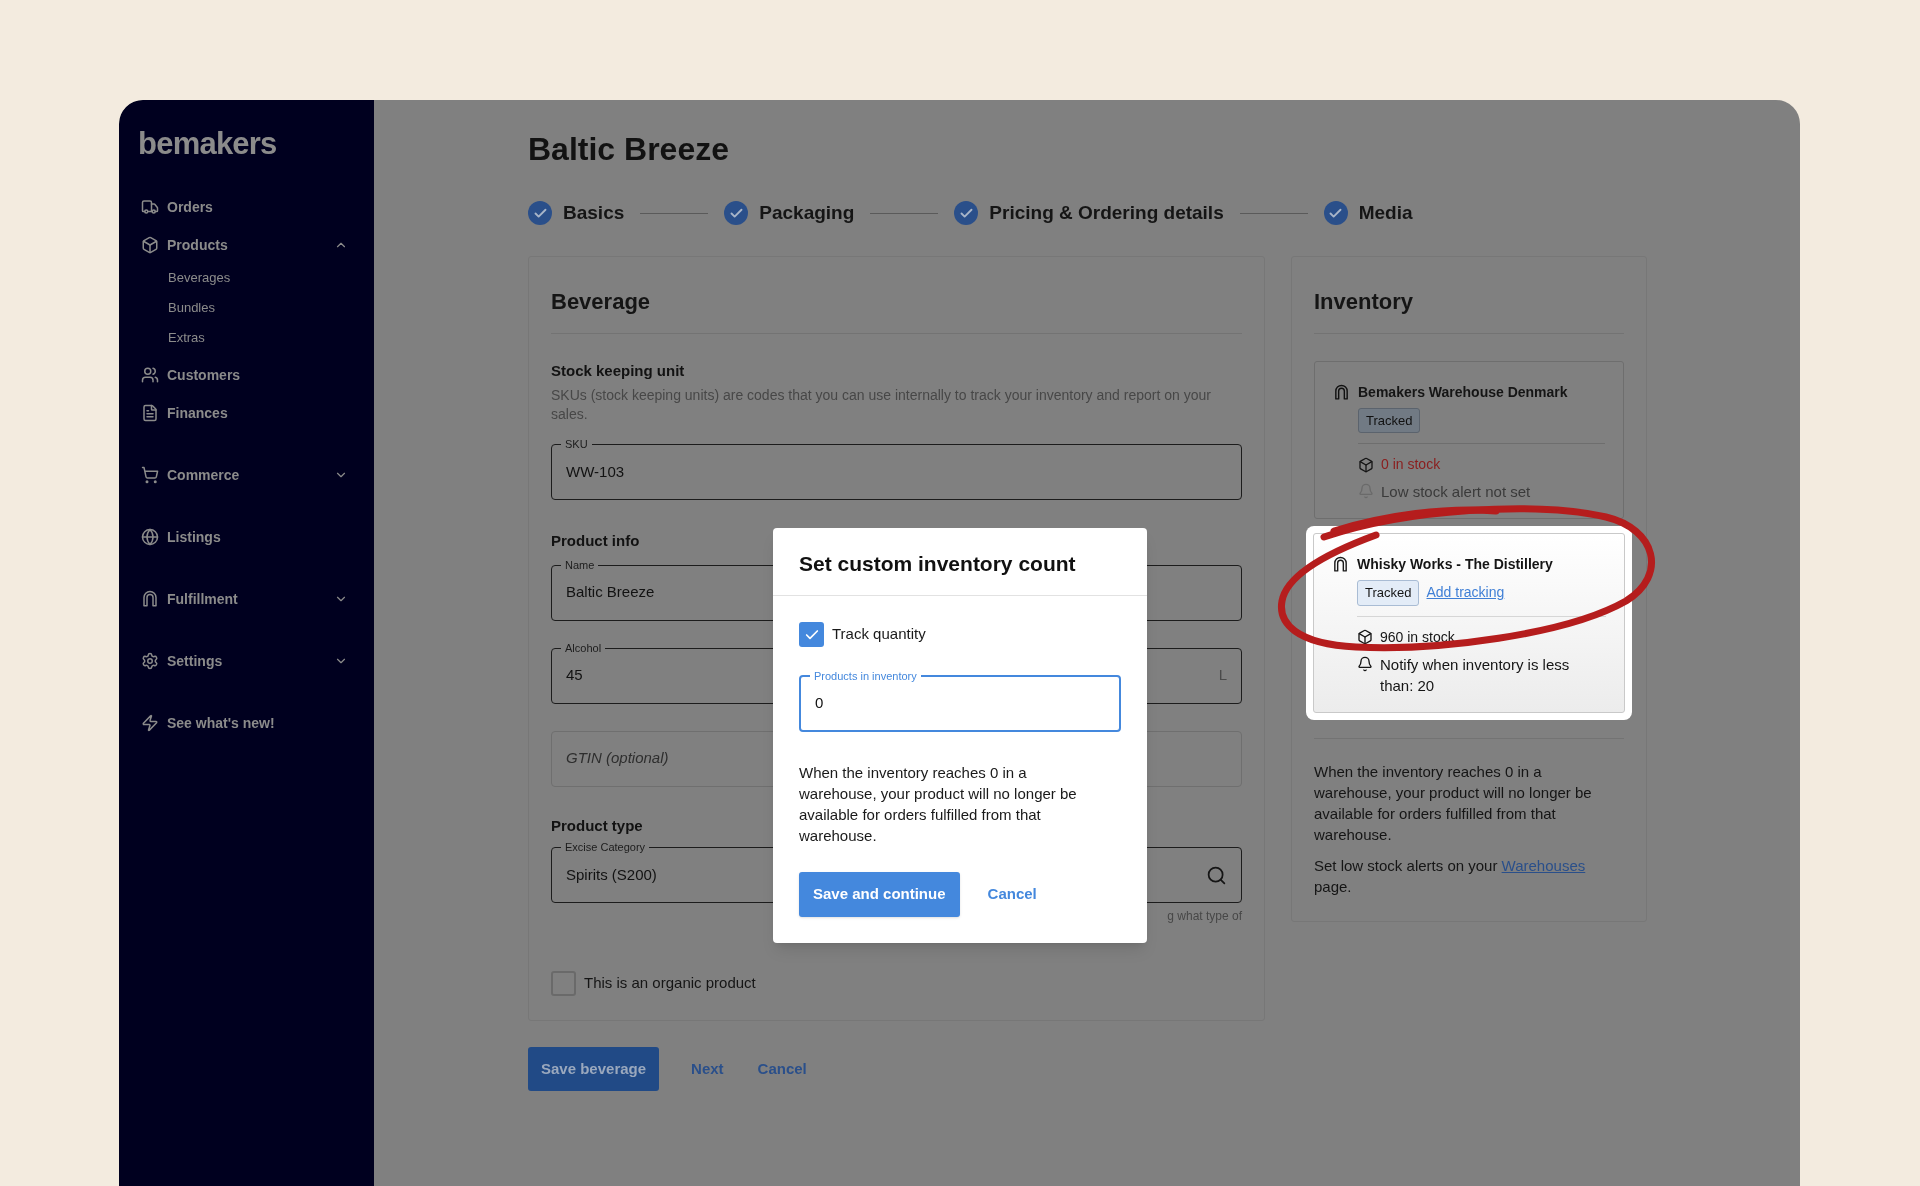 This screenshot has height=1186, width=1920. Describe the element at coordinates (1204, 916) in the screenshot. I see `helper-text: g what type of` at that location.